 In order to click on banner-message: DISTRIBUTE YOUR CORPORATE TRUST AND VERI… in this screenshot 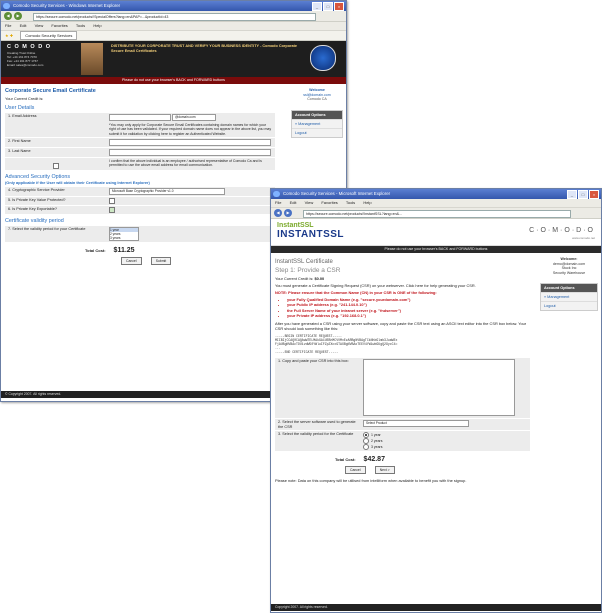, I will do `click(204, 48)`.